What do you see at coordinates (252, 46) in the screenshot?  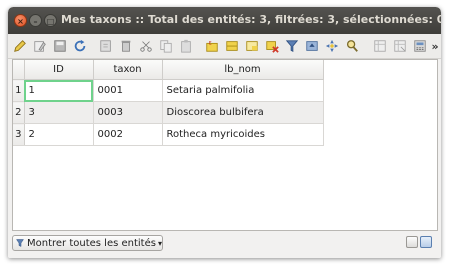 I see `invert-selection-icon` at bounding box center [252, 46].